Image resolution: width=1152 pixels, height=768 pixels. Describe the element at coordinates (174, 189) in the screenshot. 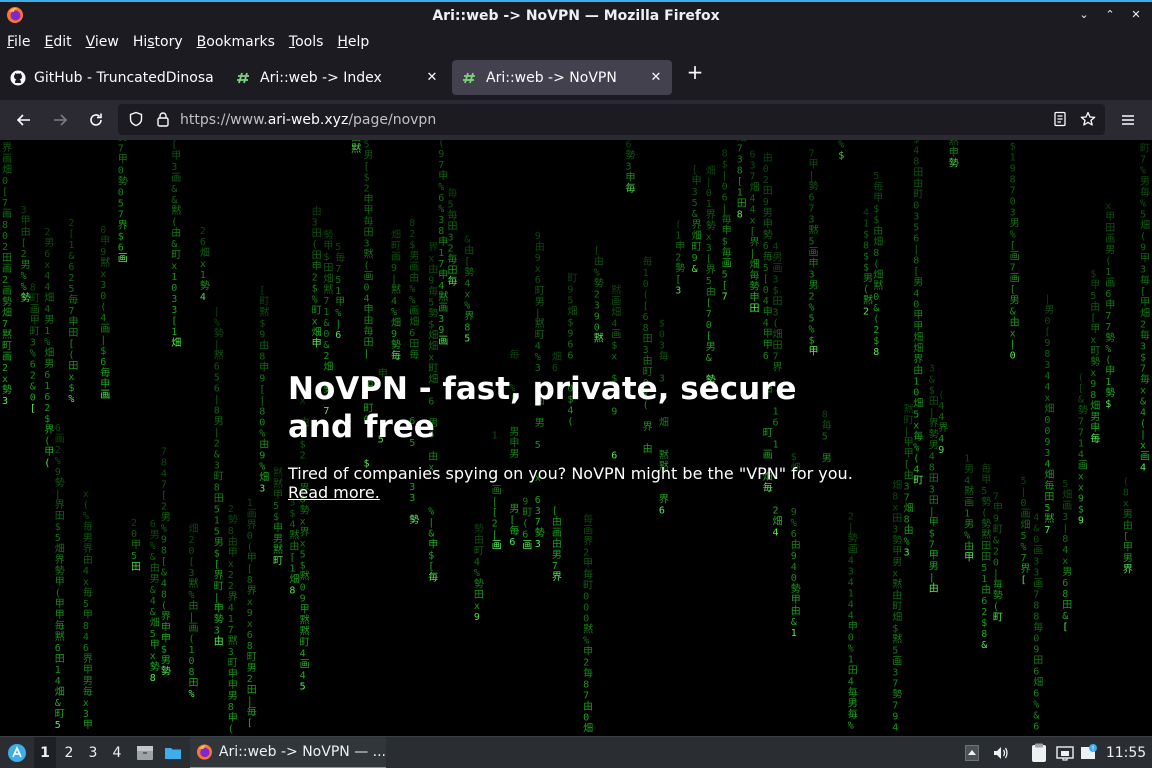

I see `rain-glyph: &` at that location.